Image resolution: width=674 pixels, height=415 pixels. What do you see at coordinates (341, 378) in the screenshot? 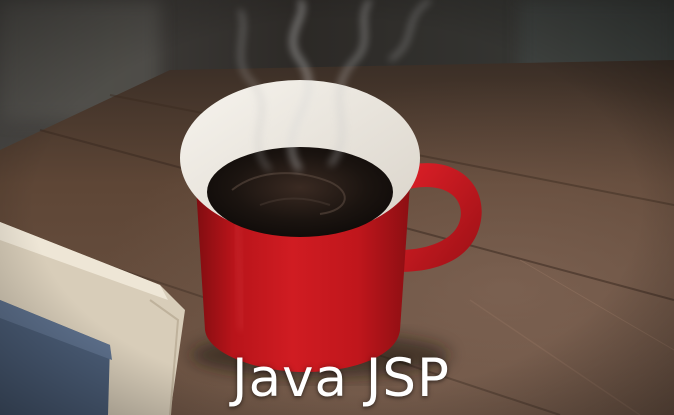
I see `caption-text: Java JSP` at bounding box center [341, 378].